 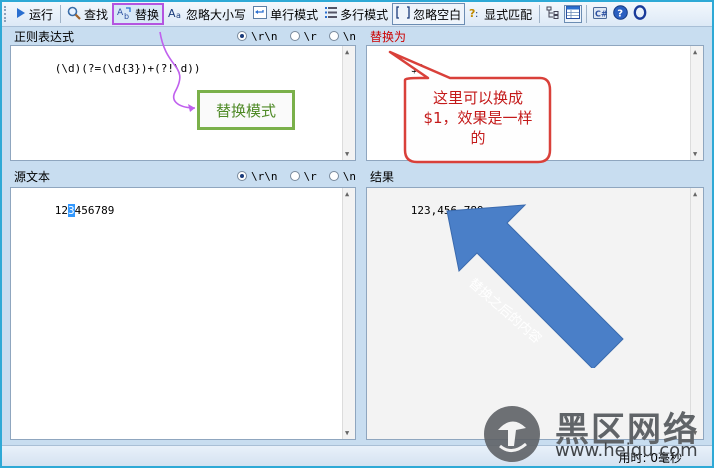 I want to click on run-button: 运行, so click(x=34, y=14).